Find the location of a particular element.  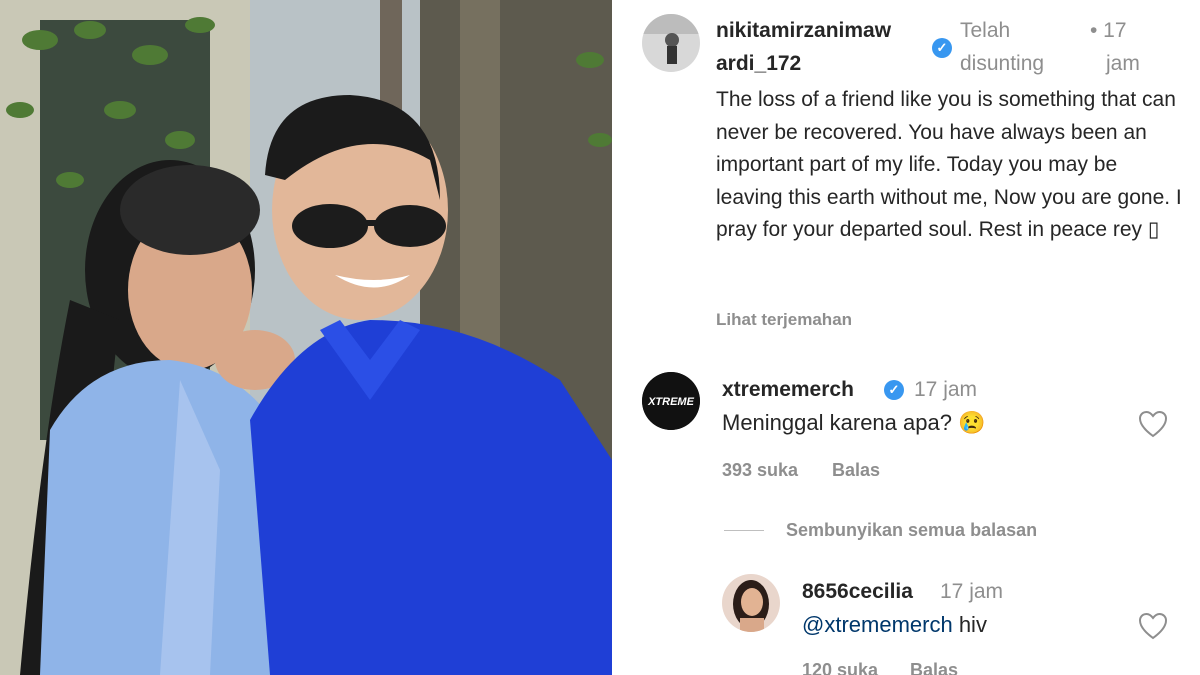

comment-like-count: 393 suka is located at coordinates (760, 470).